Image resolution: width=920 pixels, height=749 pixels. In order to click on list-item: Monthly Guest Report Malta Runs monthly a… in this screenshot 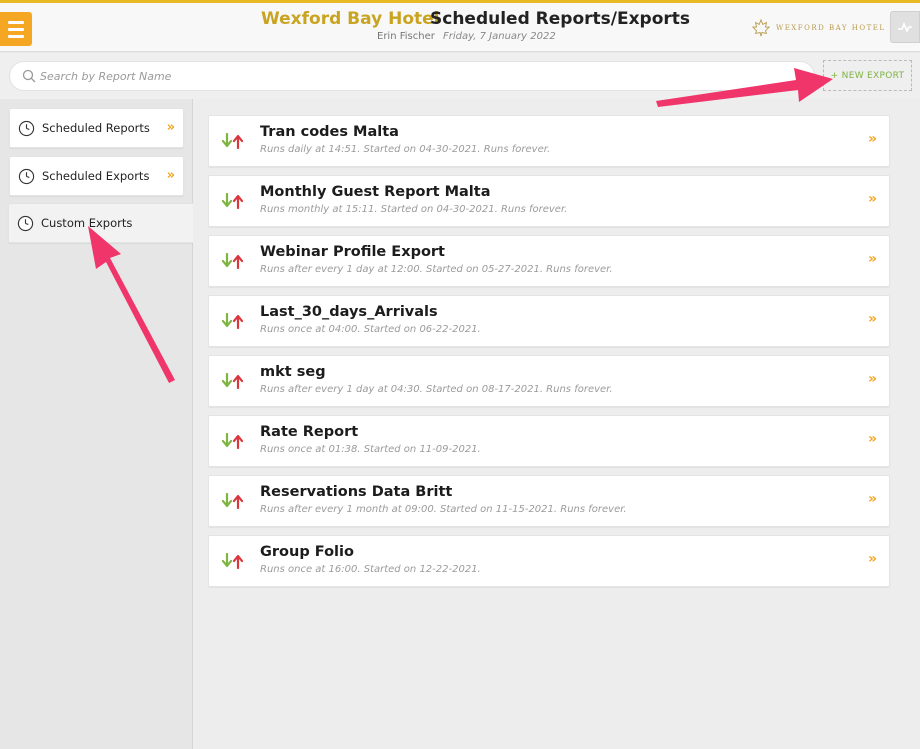, I will do `click(549, 201)`.